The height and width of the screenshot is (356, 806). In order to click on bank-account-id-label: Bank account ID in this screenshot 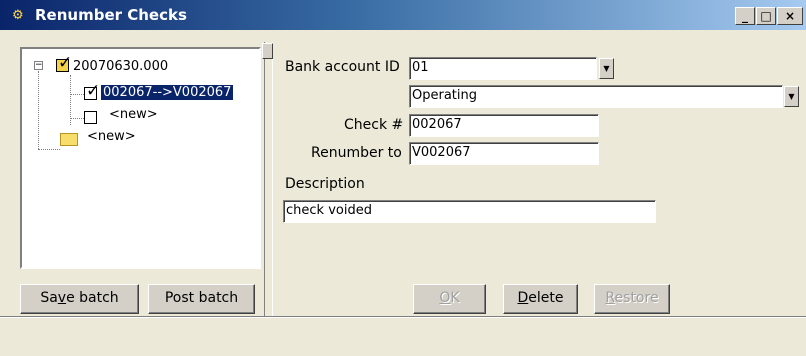, I will do `click(342, 67)`.